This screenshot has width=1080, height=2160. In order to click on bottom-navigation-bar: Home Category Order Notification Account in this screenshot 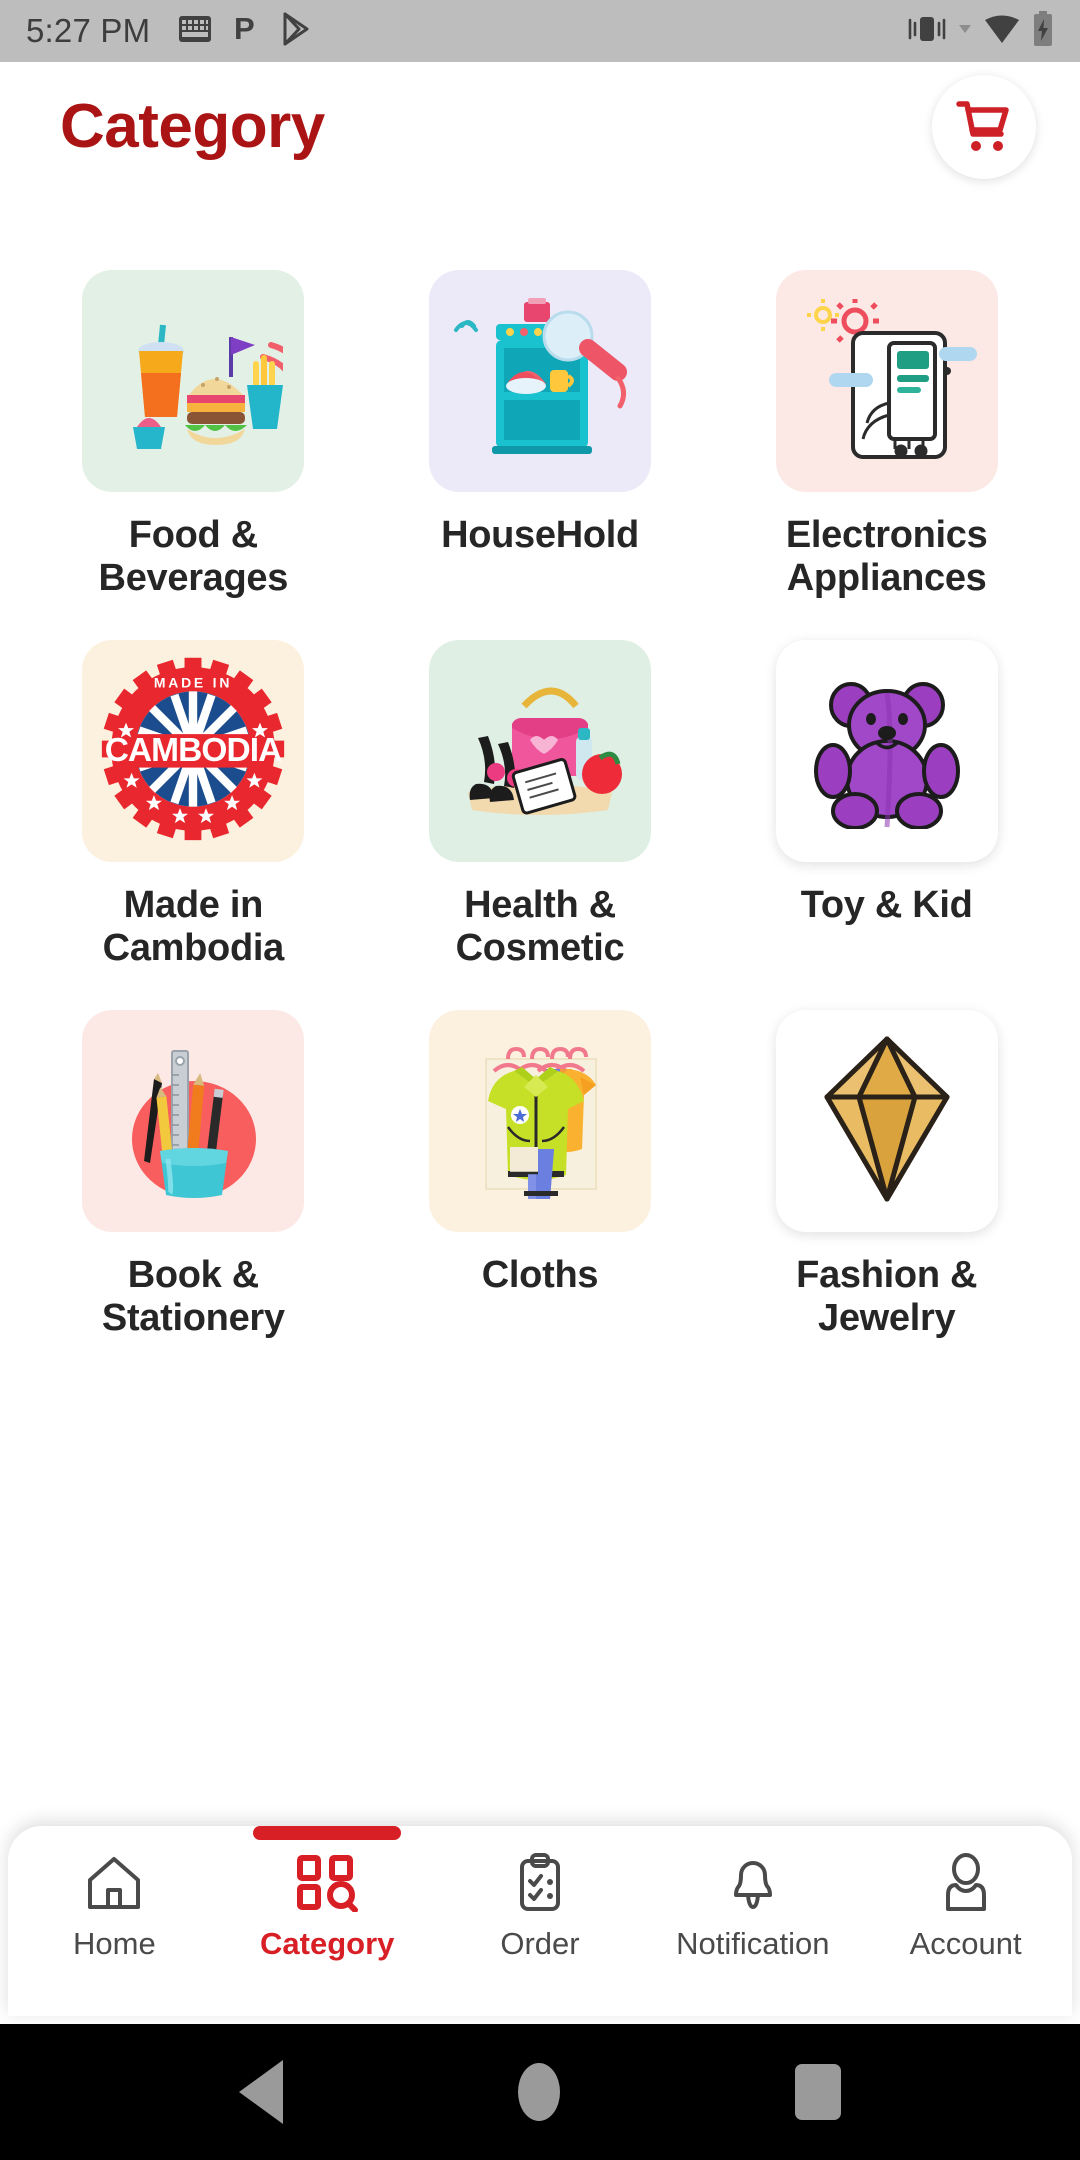, I will do `click(540, 1921)`.